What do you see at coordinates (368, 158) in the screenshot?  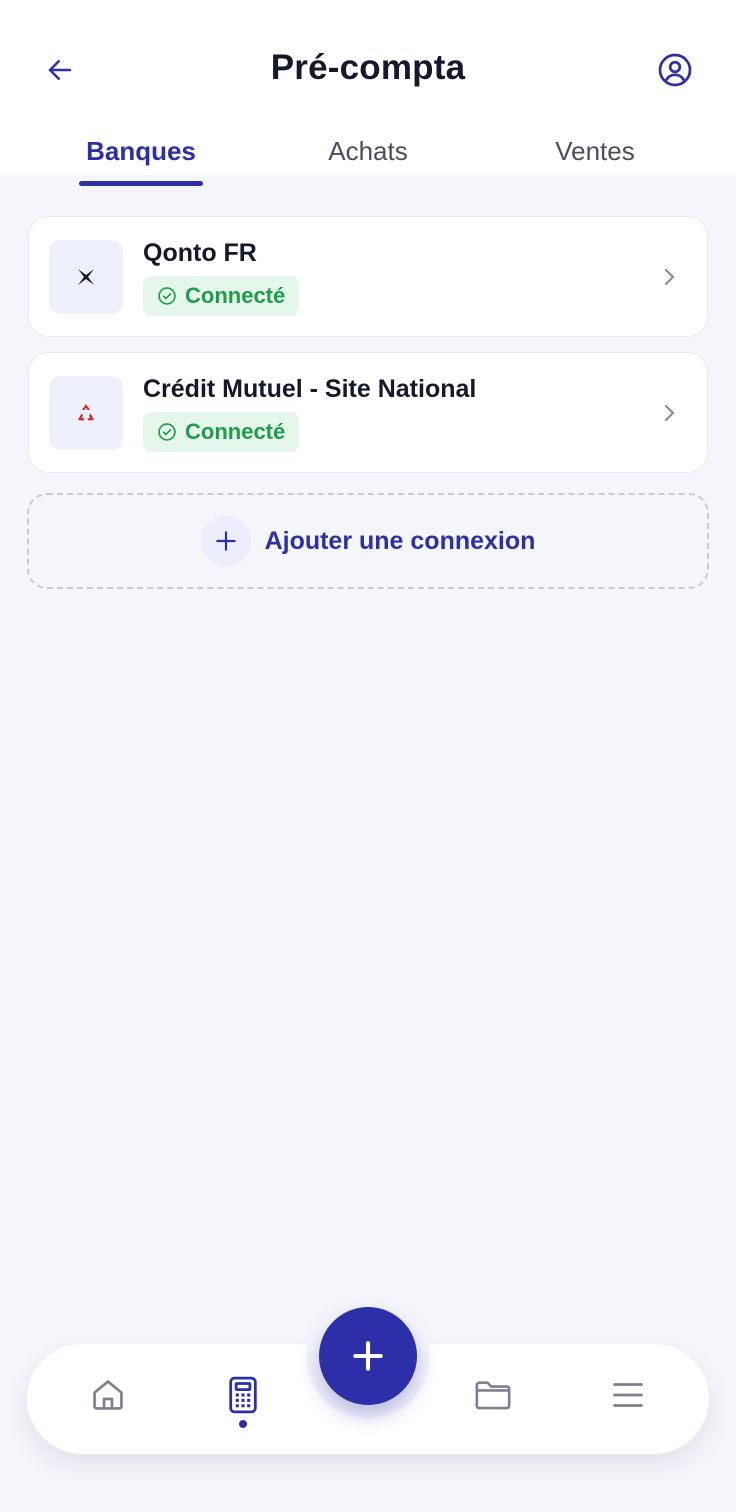 I see `tab-achats: Achats` at bounding box center [368, 158].